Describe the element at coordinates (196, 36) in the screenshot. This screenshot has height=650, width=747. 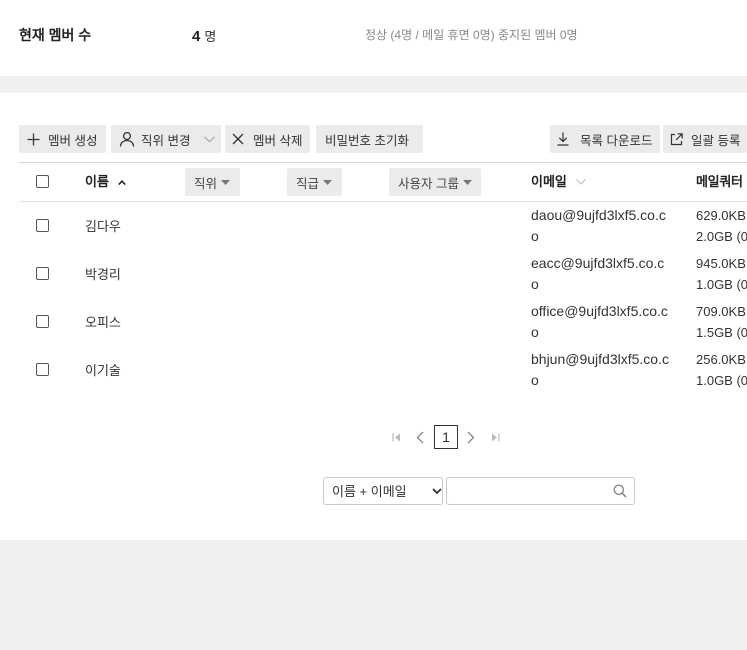
I see `member-count-value: 4` at that location.